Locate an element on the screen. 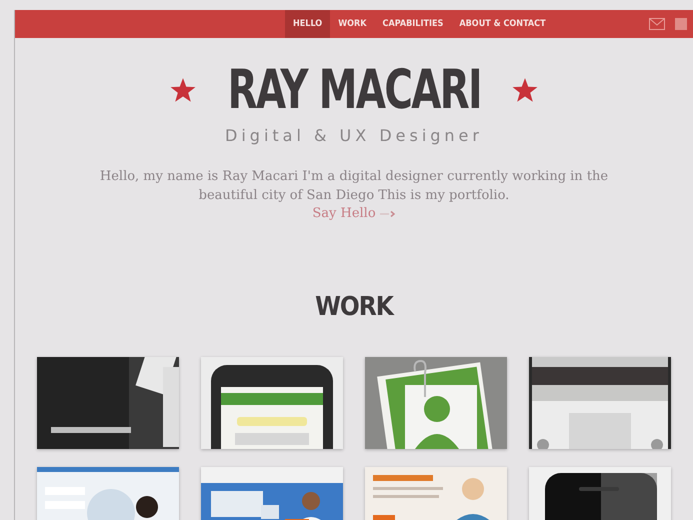 Image resolution: width=693 pixels, height=520 pixels. arrow-icon is located at coordinates (388, 214).